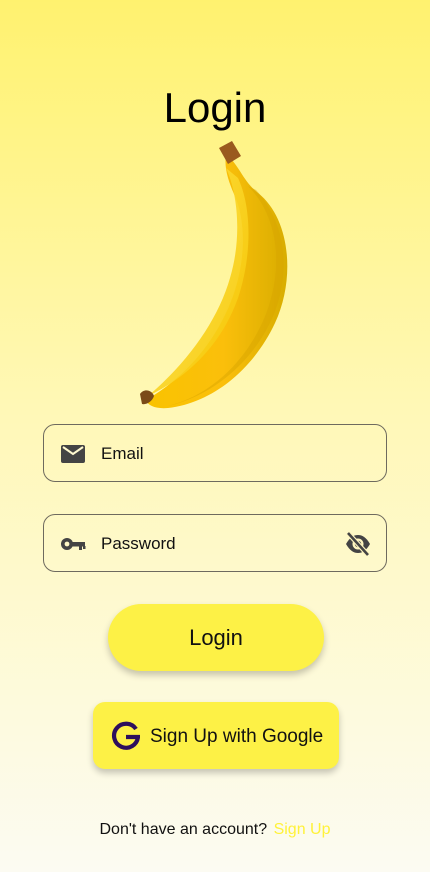 The height and width of the screenshot is (872, 430). What do you see at coordinates (122, 453) in the screenshot?
I see `email-placeholder: Email` at bounding box center [122, 453].